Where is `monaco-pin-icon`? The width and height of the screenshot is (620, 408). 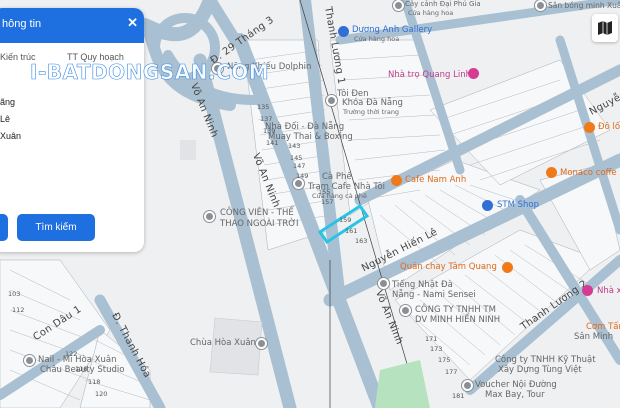
monaco-pin-icon is located at coordinates (551, 172).